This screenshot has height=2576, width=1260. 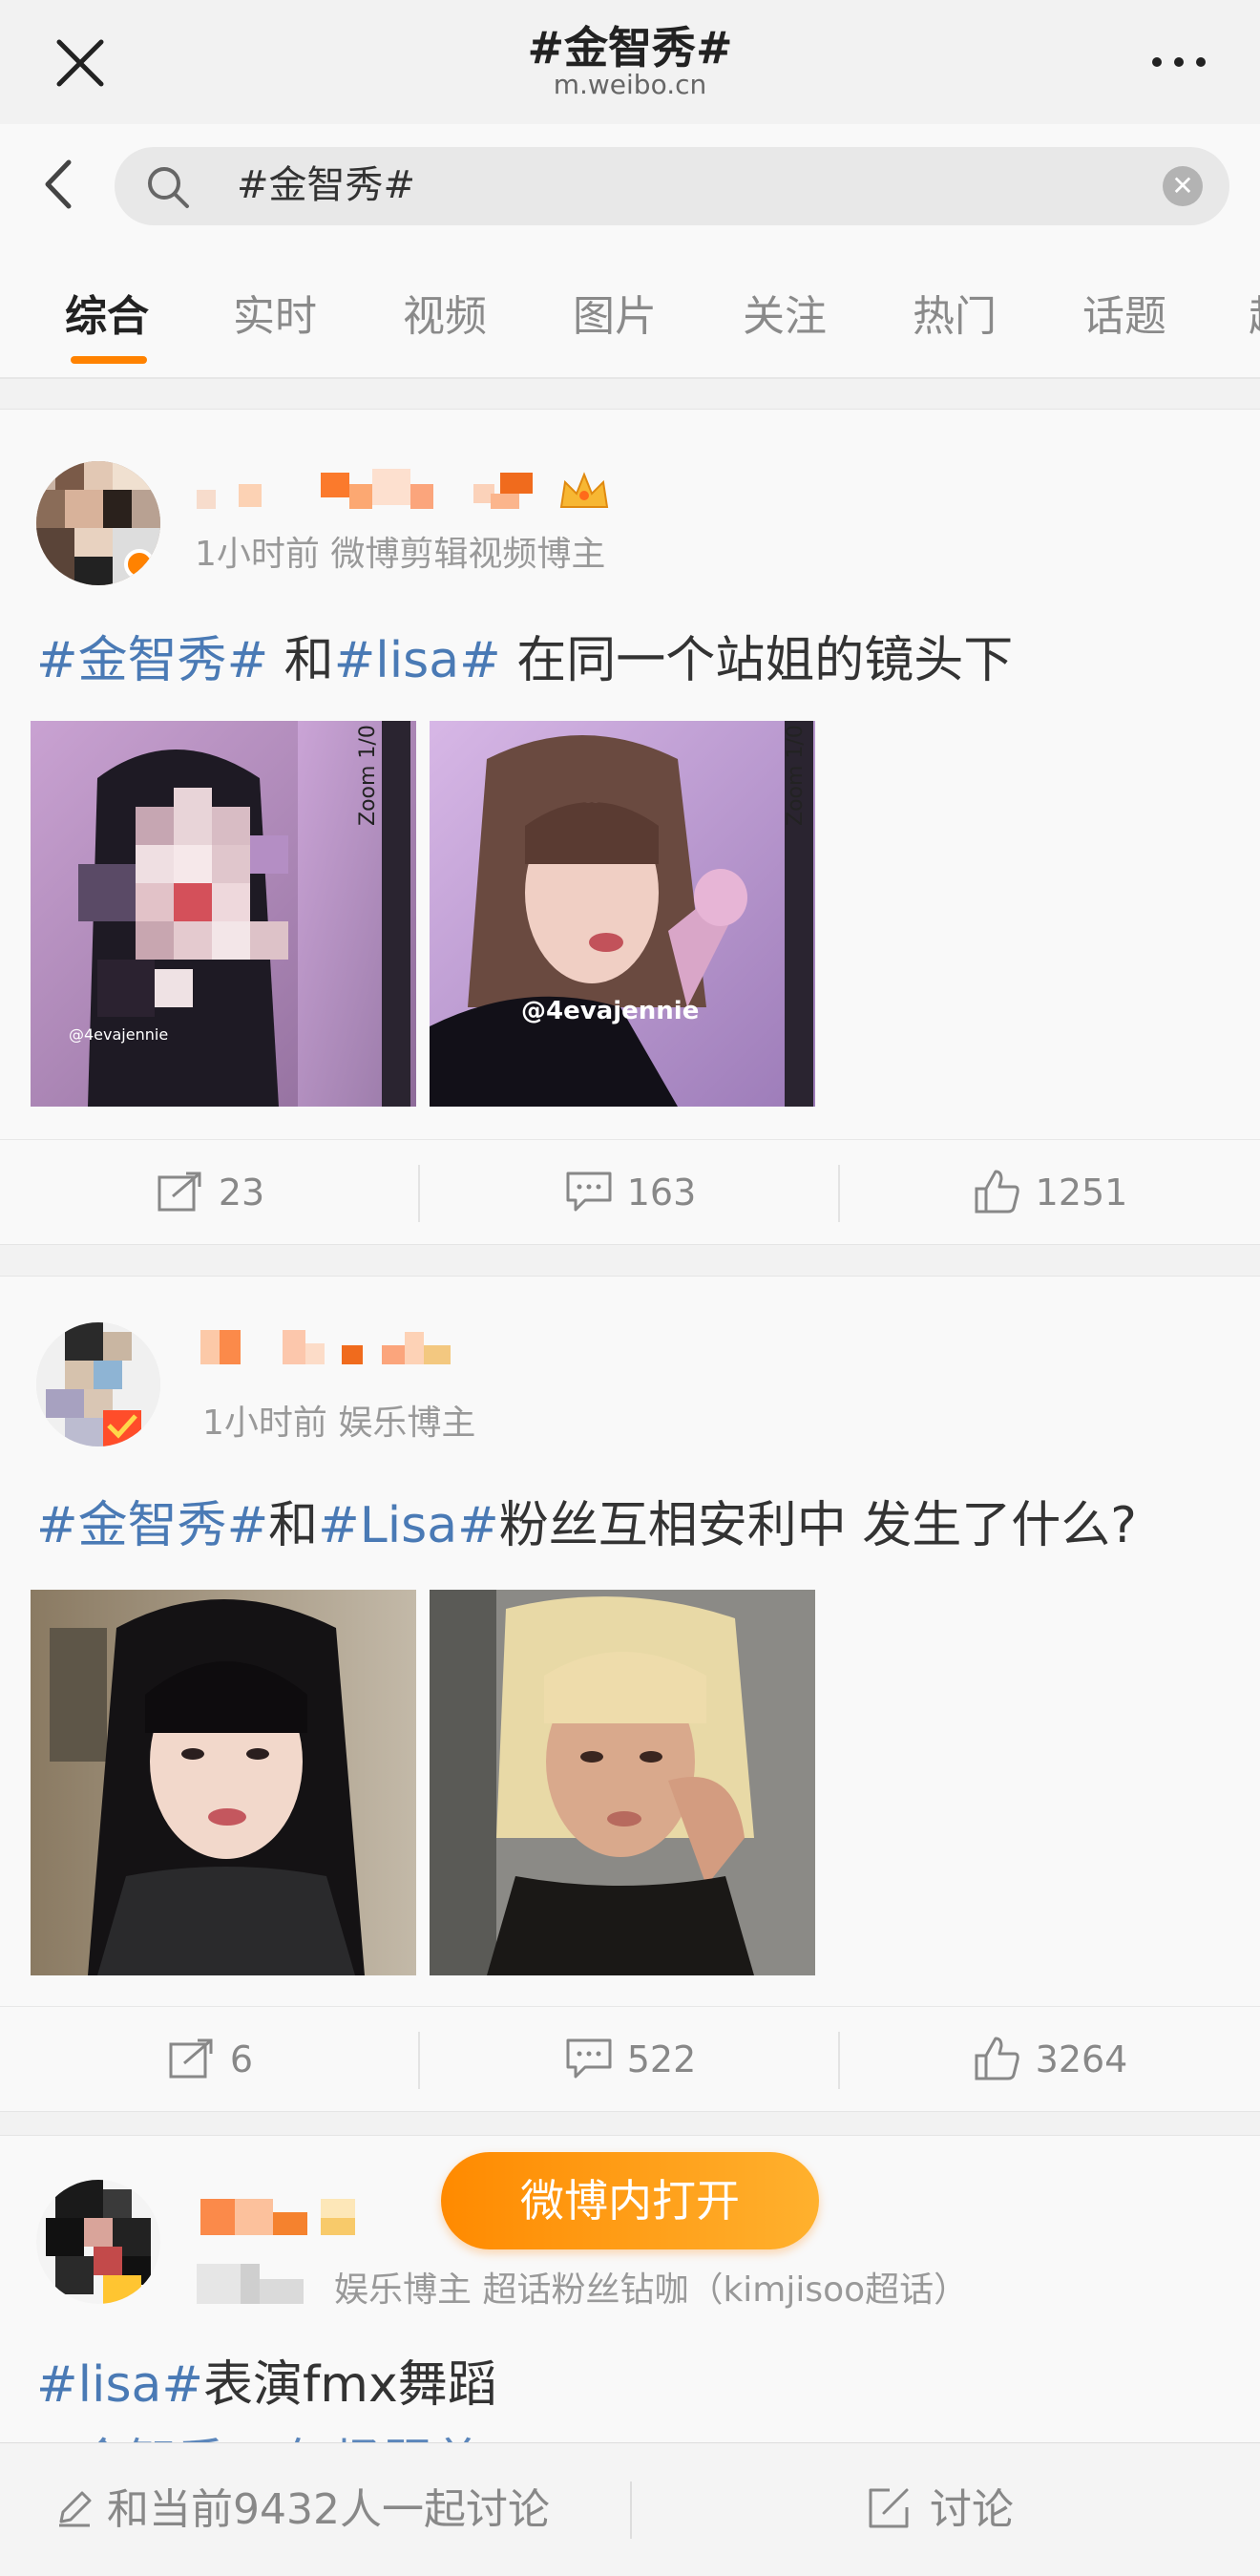 What do you see at coordinates (275, 312) in the screenshot?
I see `tab-realtime: 实时` at bounding box center [275, 312].